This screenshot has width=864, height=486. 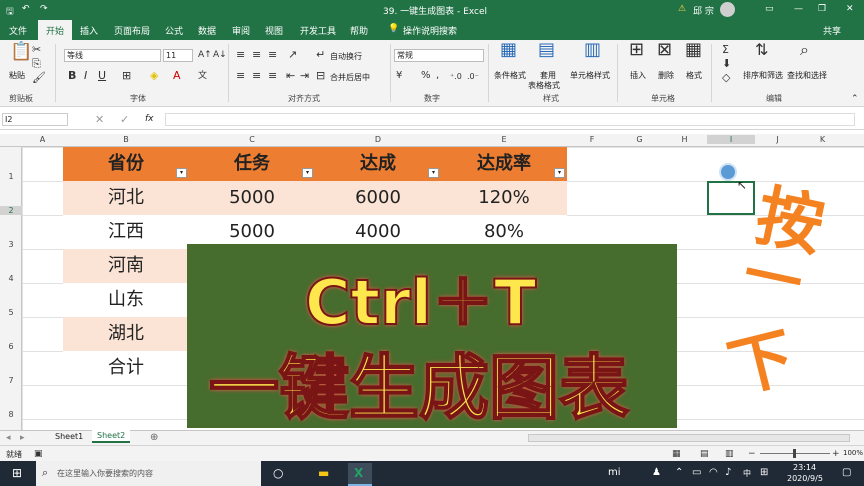 What do you see at coordinates (544, 85) in the screenshot?
I see `table-format-line2: 表格格式` at bounding box center [544, 85].